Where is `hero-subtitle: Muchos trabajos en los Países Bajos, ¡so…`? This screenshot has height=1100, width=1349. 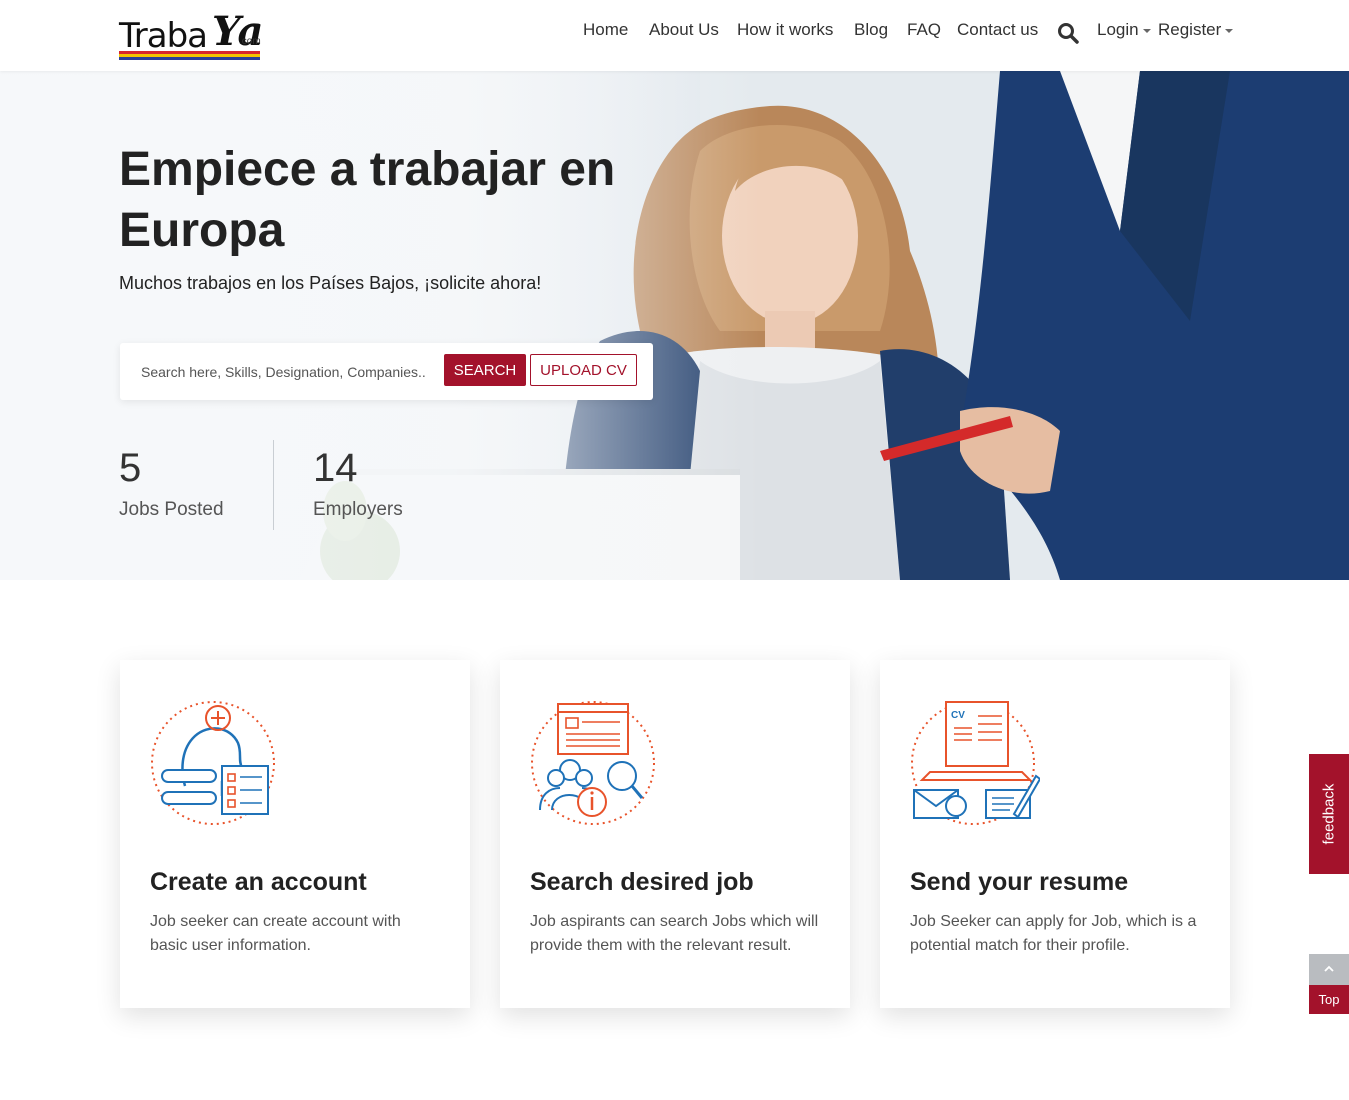 hero-subtitle: Muchos trabajos en los Países Bajos, ¡so… is located at coordinates (330, 283).